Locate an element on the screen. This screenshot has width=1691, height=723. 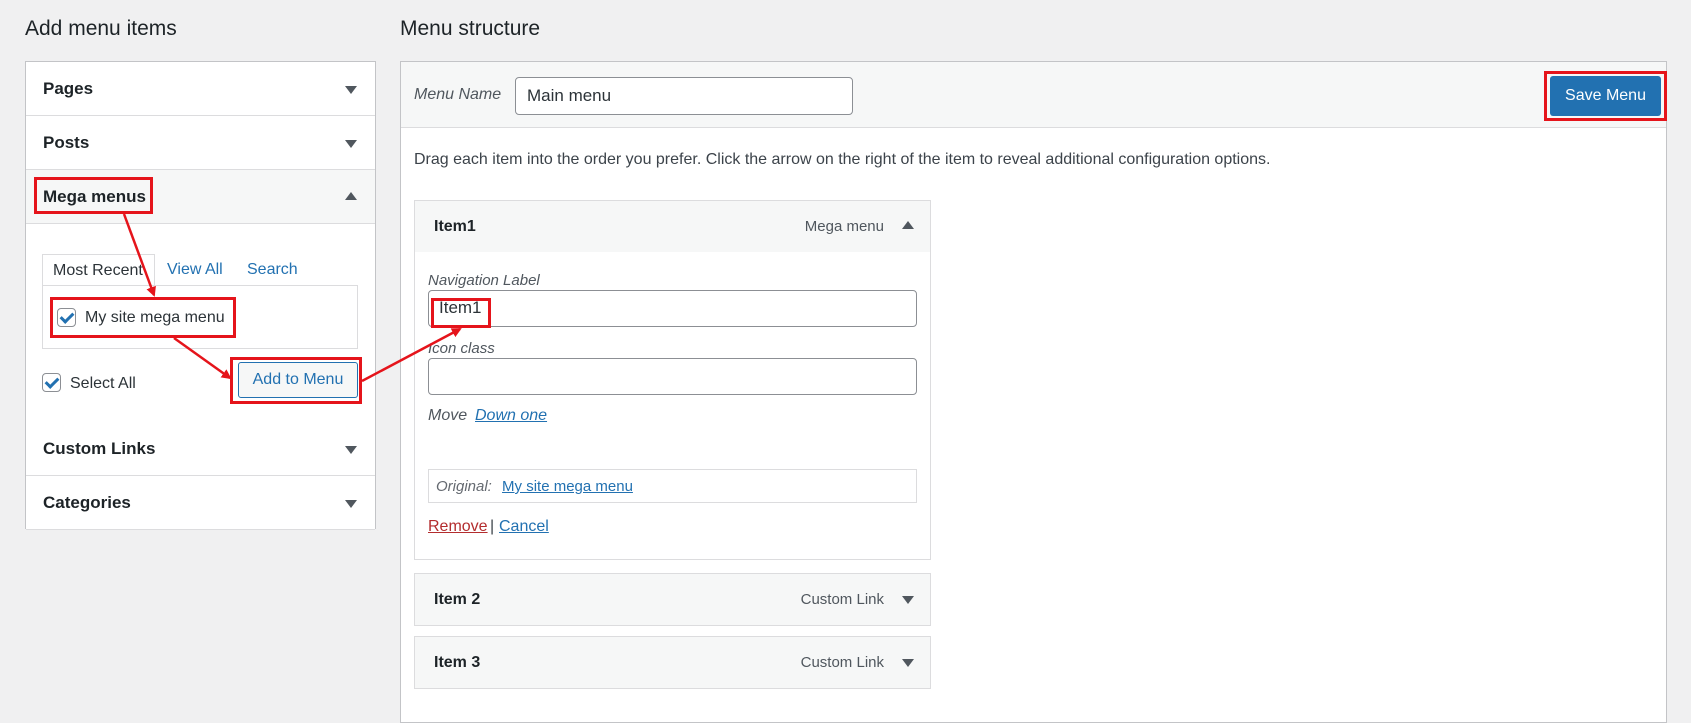
menu-item-3: Item 3 Custom Link is located at coordinates (672, 662).